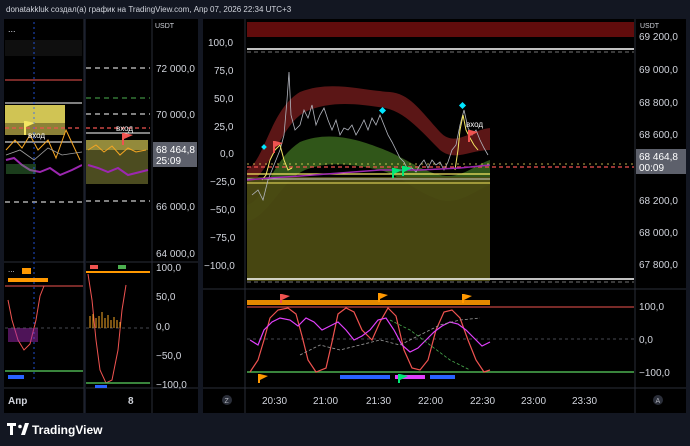 This screenshot has width=690, height=446. Describe the element at coordinates (163, 327) in the screenshot. I see `left2-osc-tick: 0,0` at that location.